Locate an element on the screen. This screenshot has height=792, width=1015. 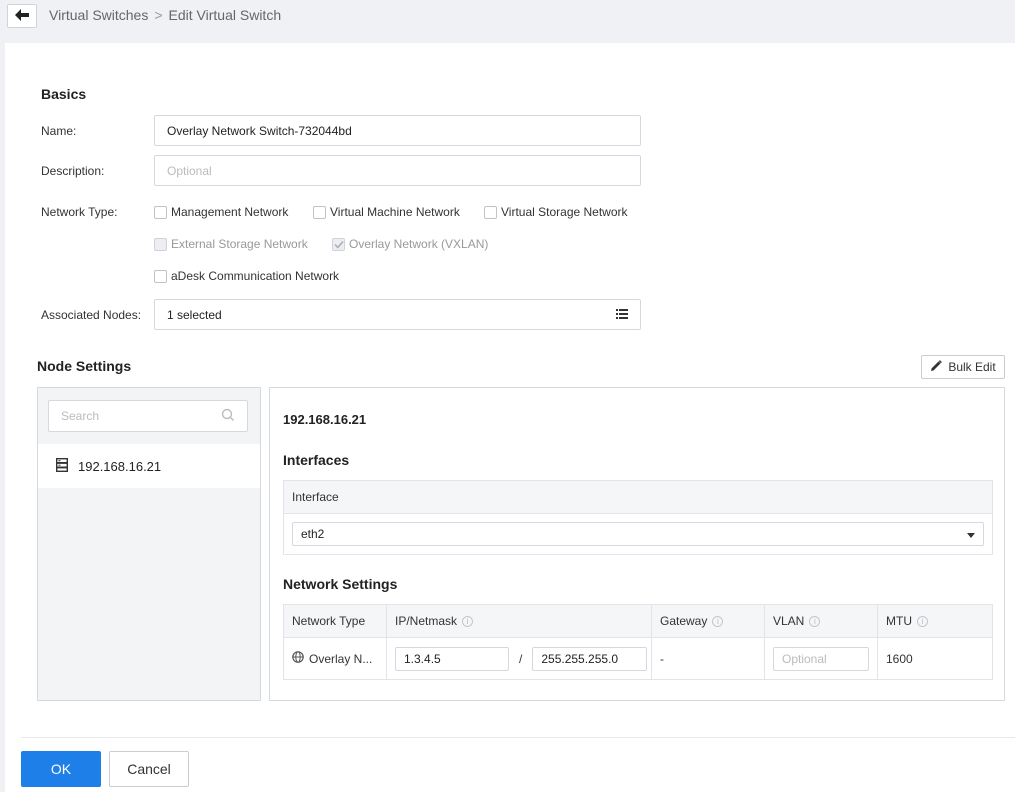
breadcrumb: Virtual Switches > Edit Virtual Switch is located at coordinates (165, 15).